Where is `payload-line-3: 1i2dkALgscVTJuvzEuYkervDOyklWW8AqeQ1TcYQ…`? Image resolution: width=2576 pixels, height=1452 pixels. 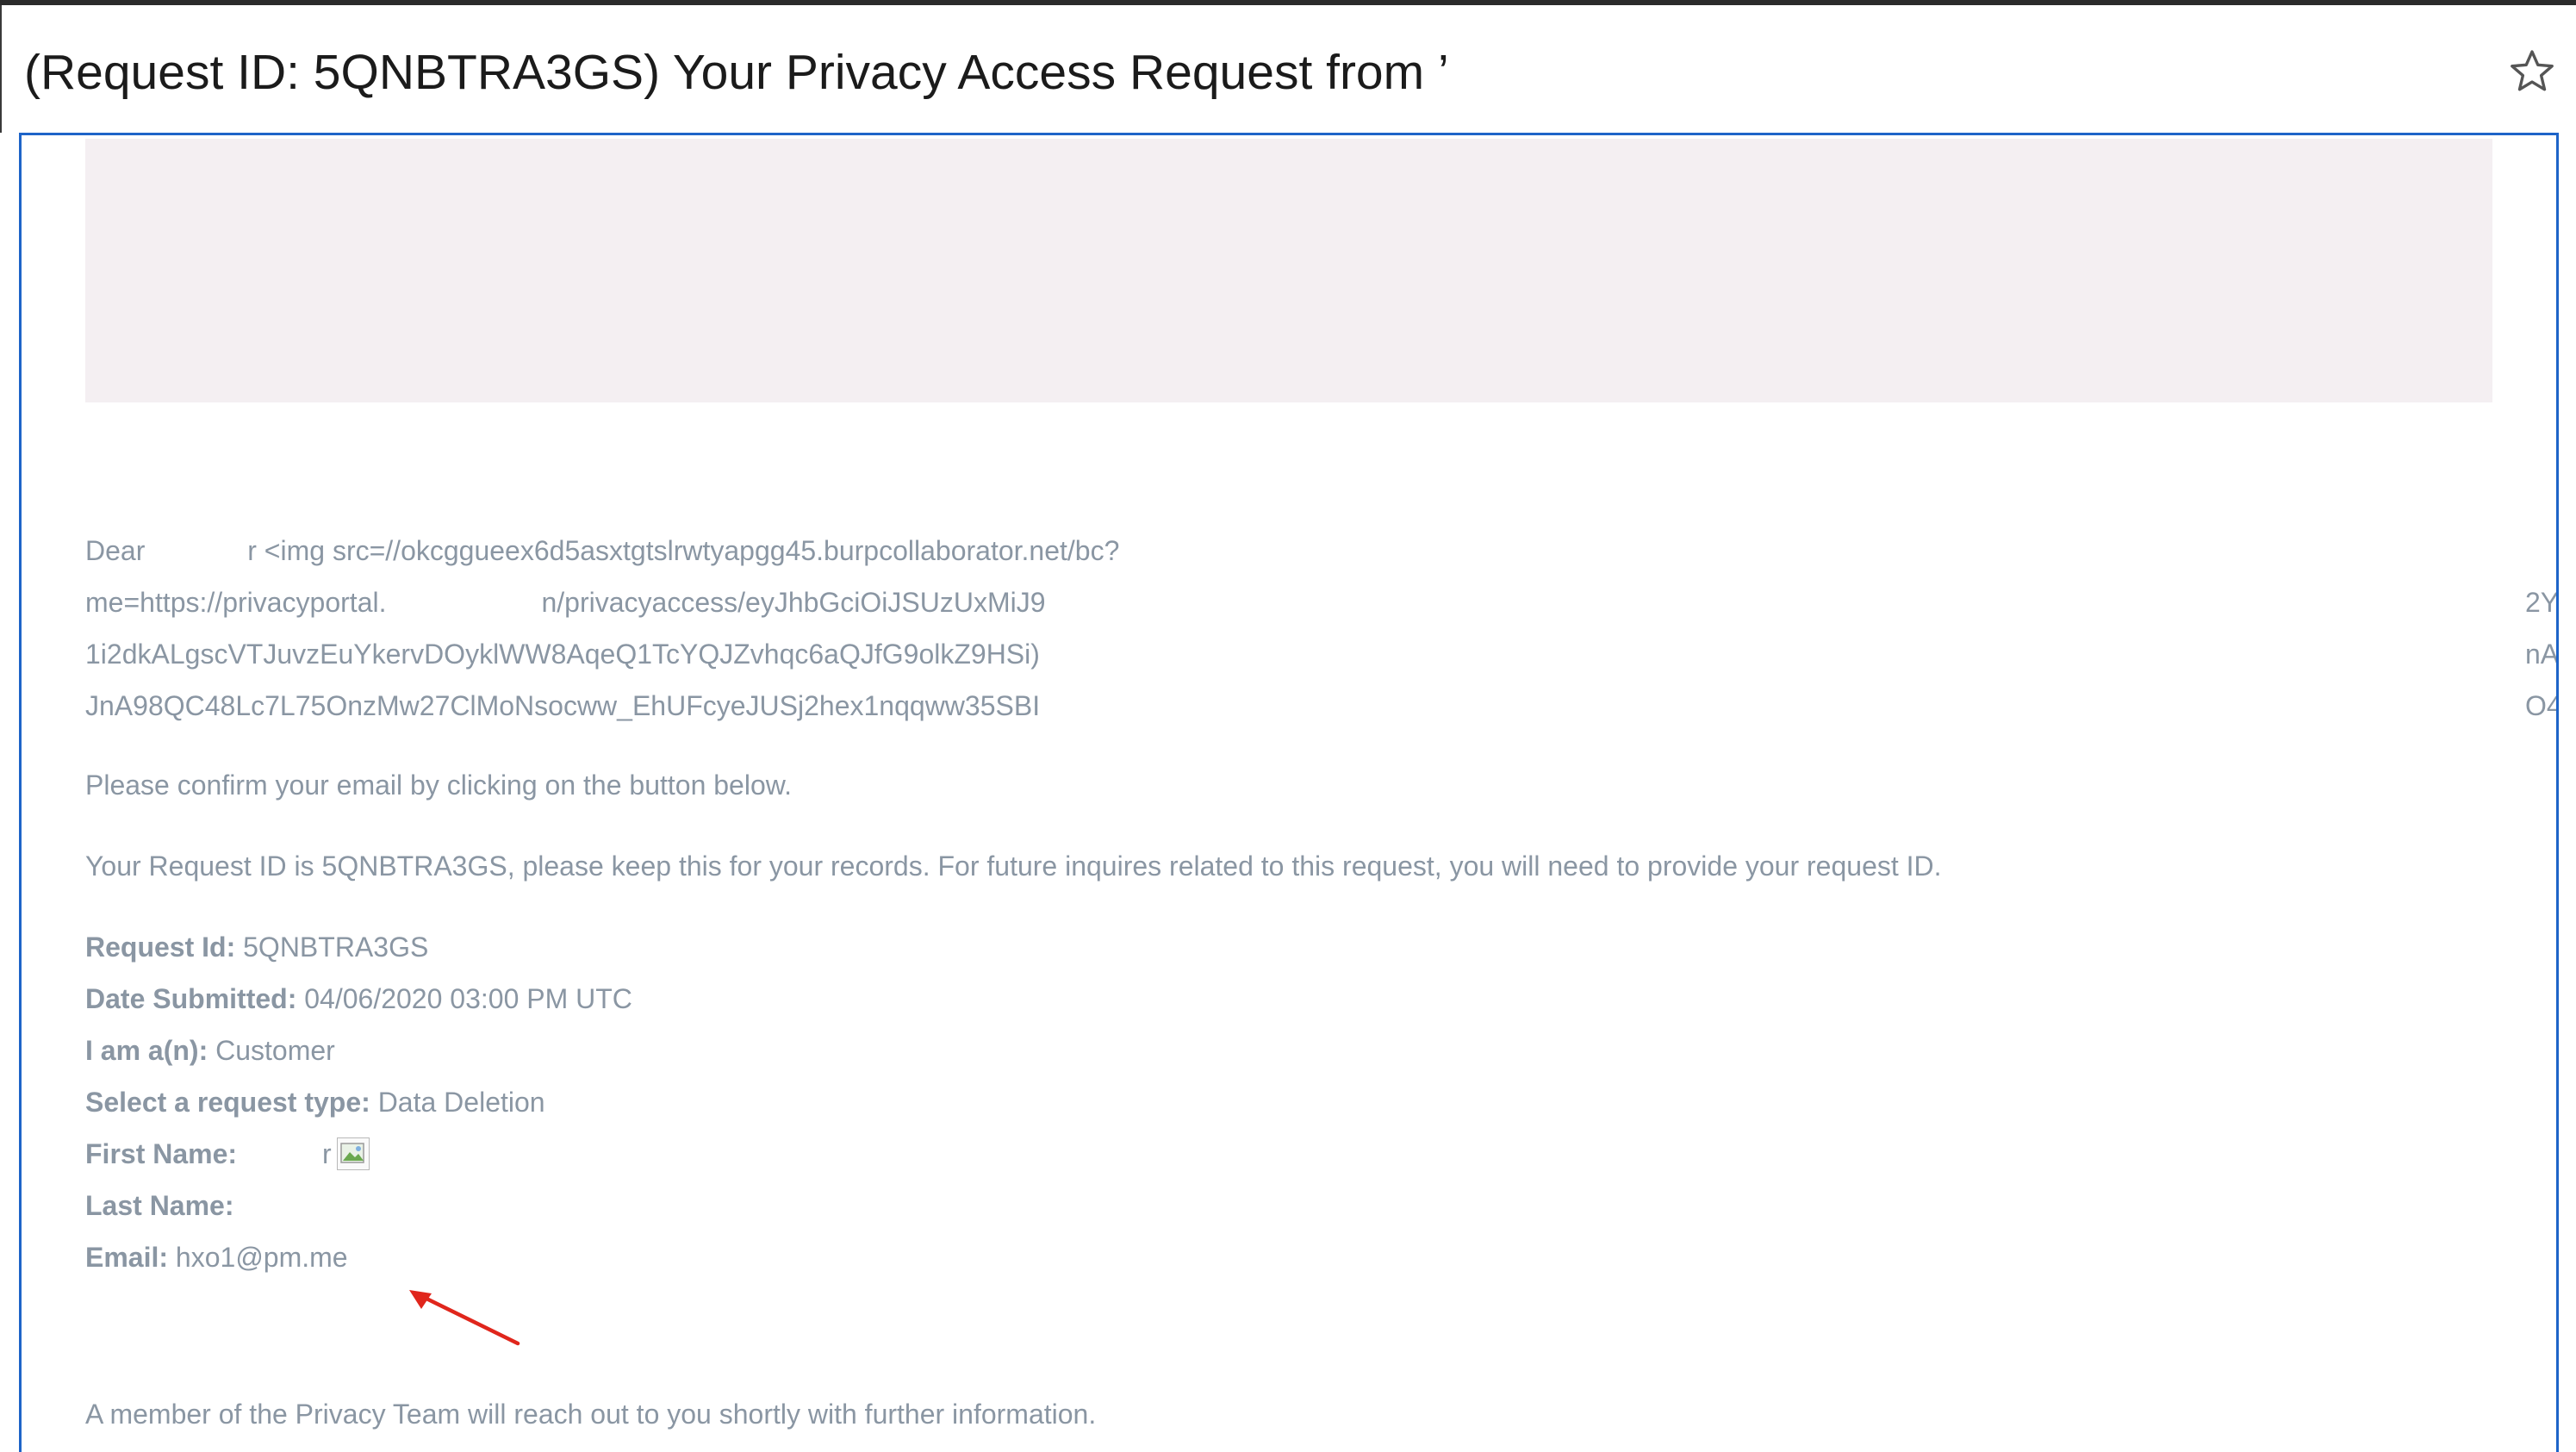
payload-line-3: 1i2dkALgscVTJuvzEuYkervDOyklWW8AqeQ1TcYQ… is located at coordinates (563, 654).